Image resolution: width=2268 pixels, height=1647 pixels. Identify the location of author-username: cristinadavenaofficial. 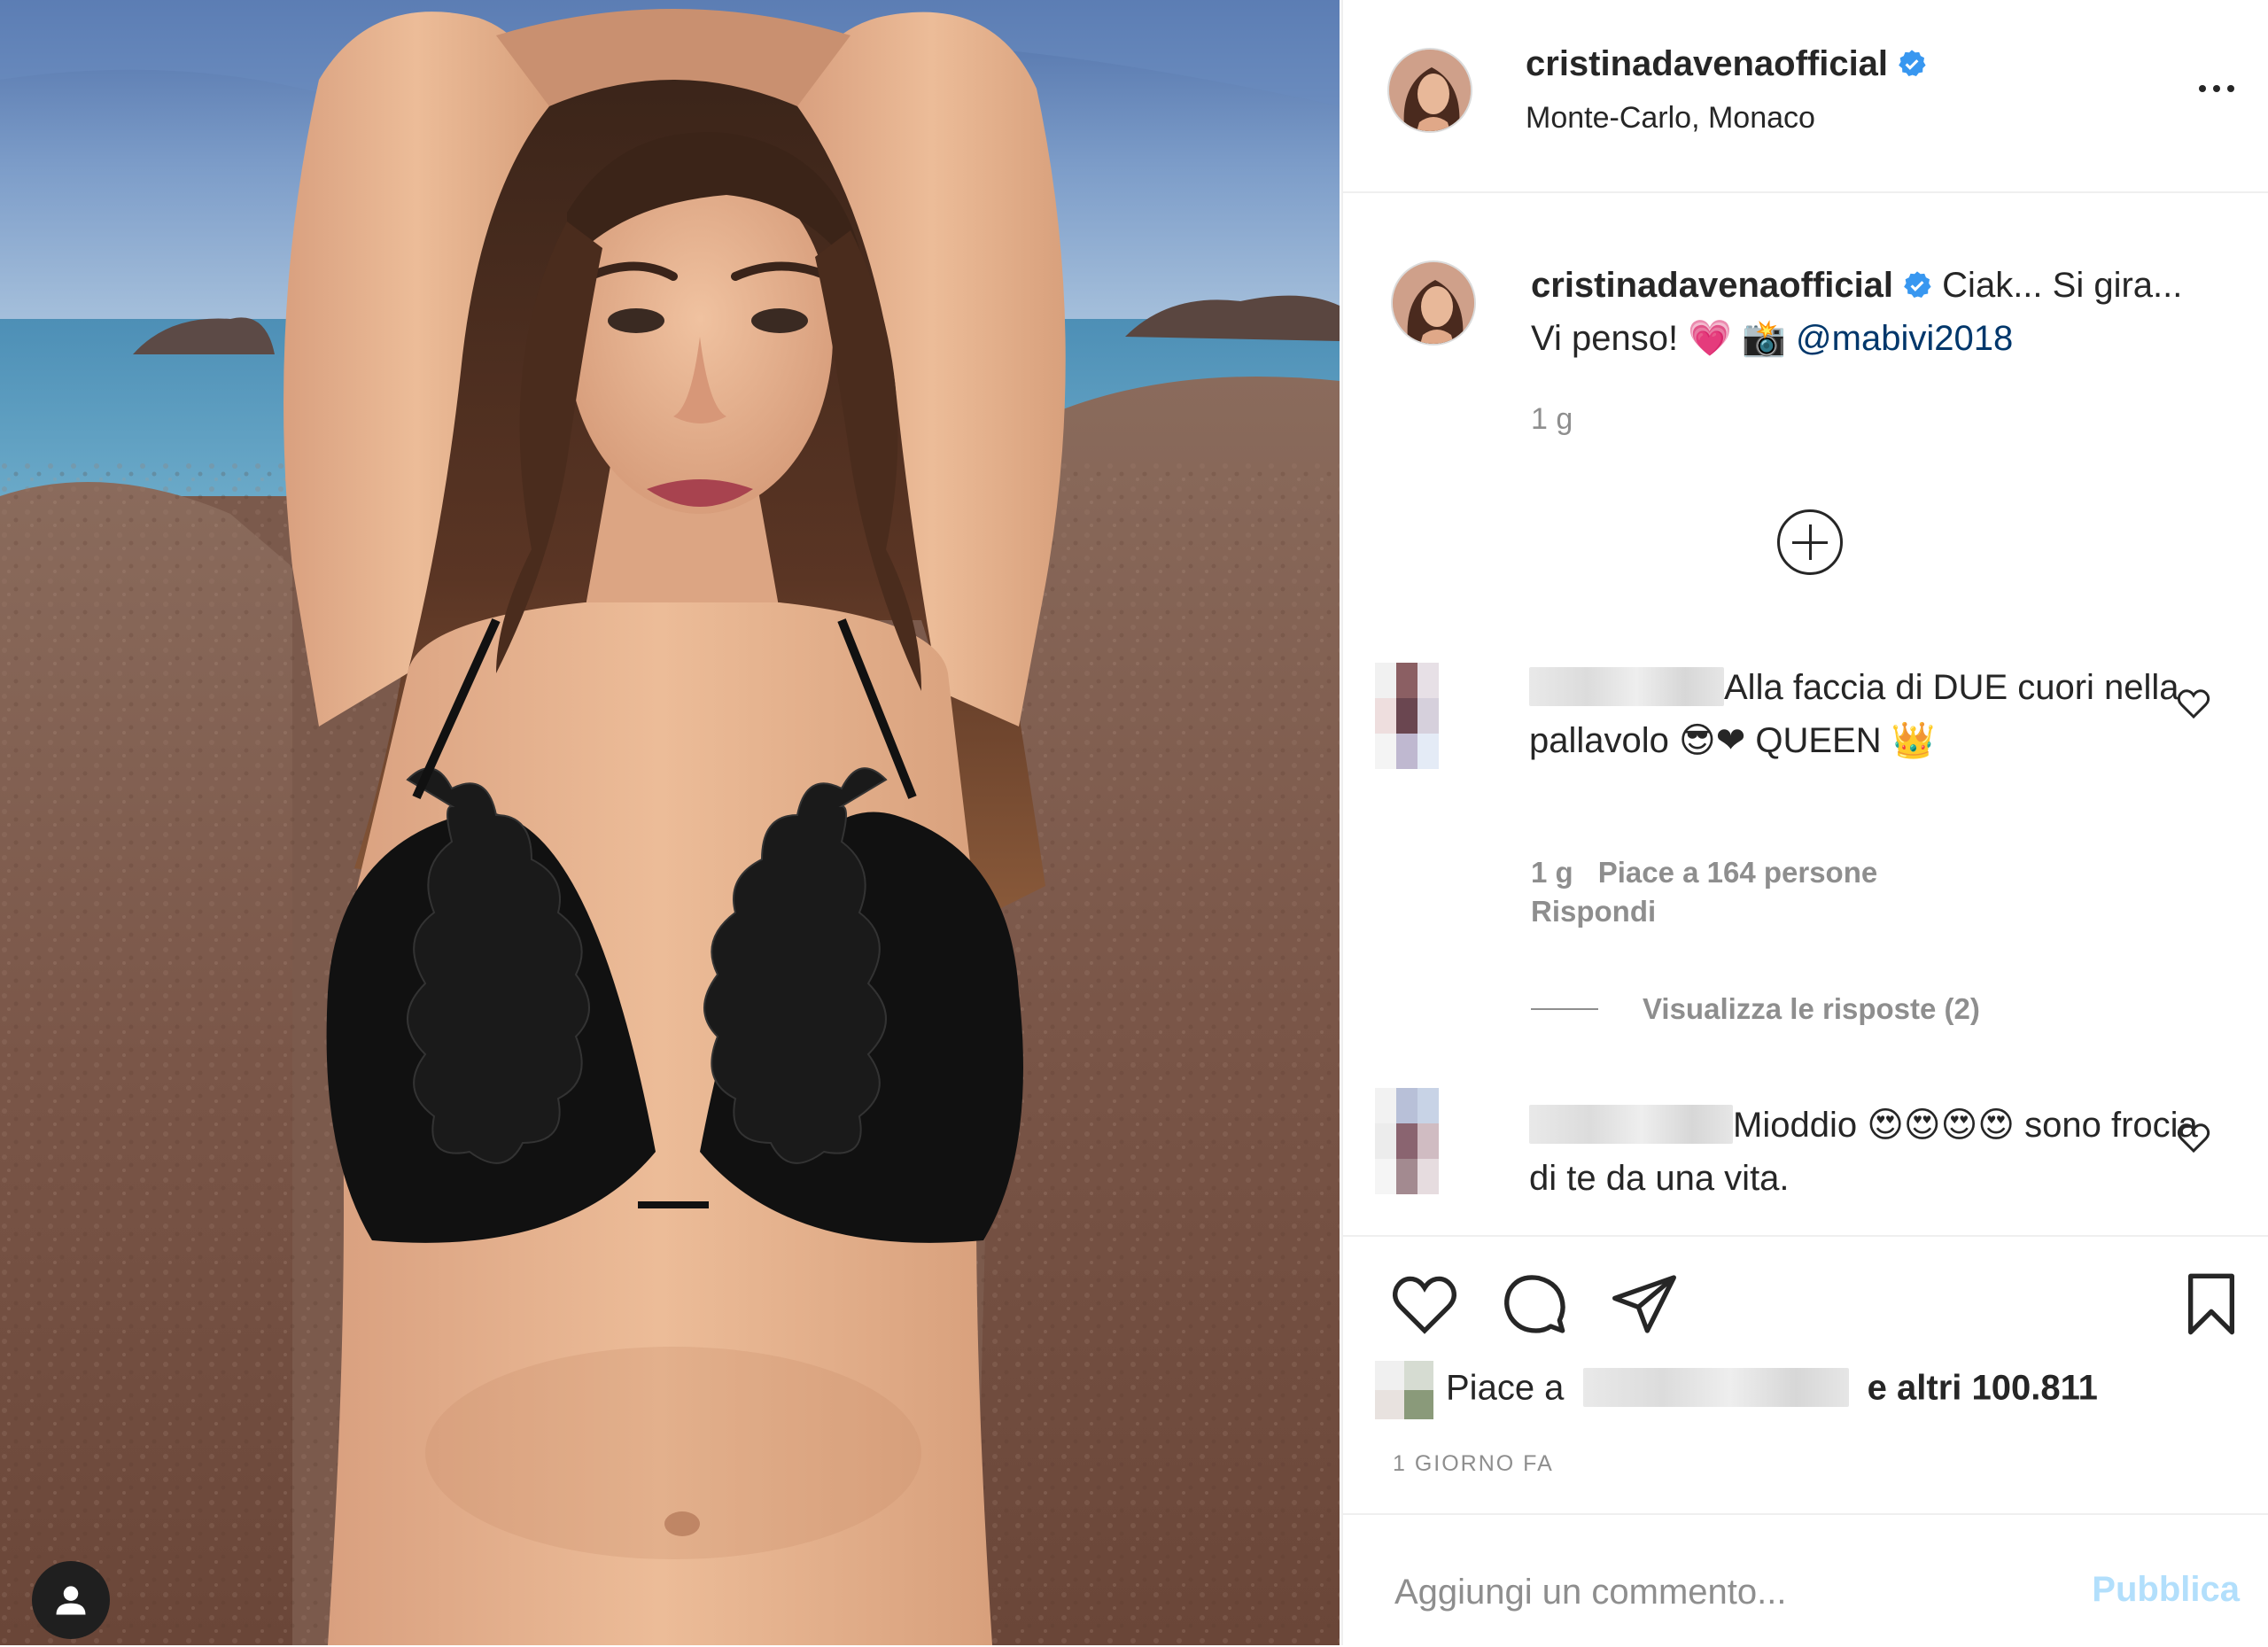
(1726, 64).